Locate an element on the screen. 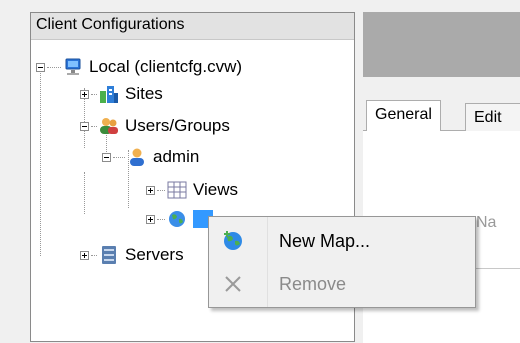 The width and height of the screenshot is (520, 343). grid-icon is located at coordinates (177, 190).